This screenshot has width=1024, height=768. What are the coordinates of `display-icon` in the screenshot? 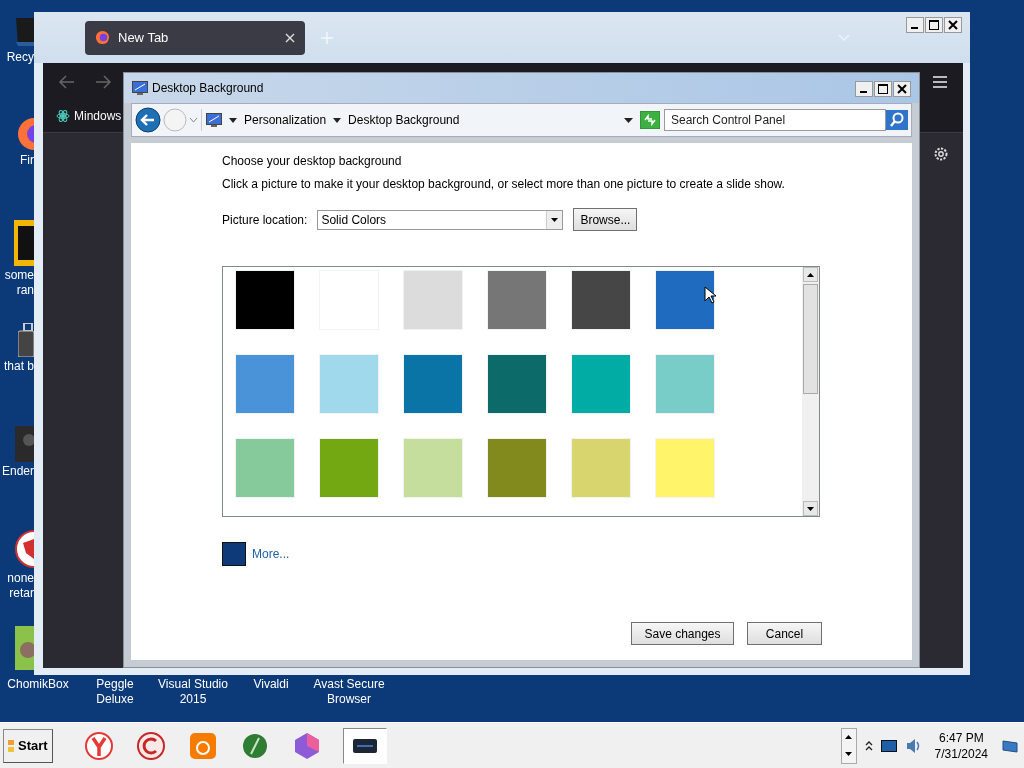 It's located at (888, 745).